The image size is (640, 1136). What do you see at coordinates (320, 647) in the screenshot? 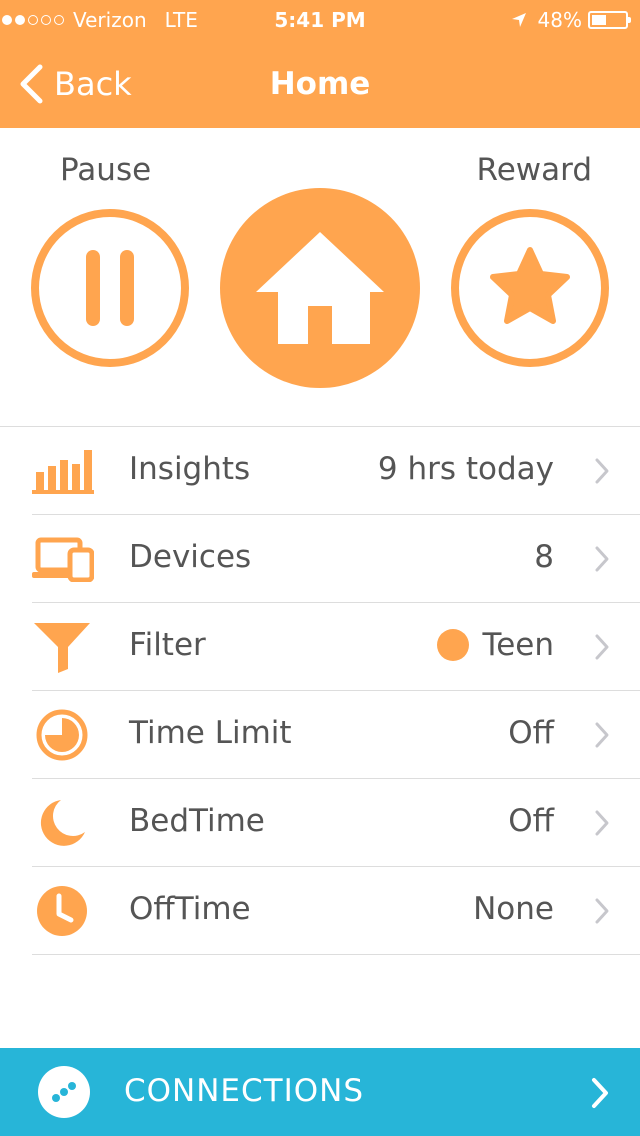
I see `list-item-filter: Filter Teen` at bounding box center [320, 647].